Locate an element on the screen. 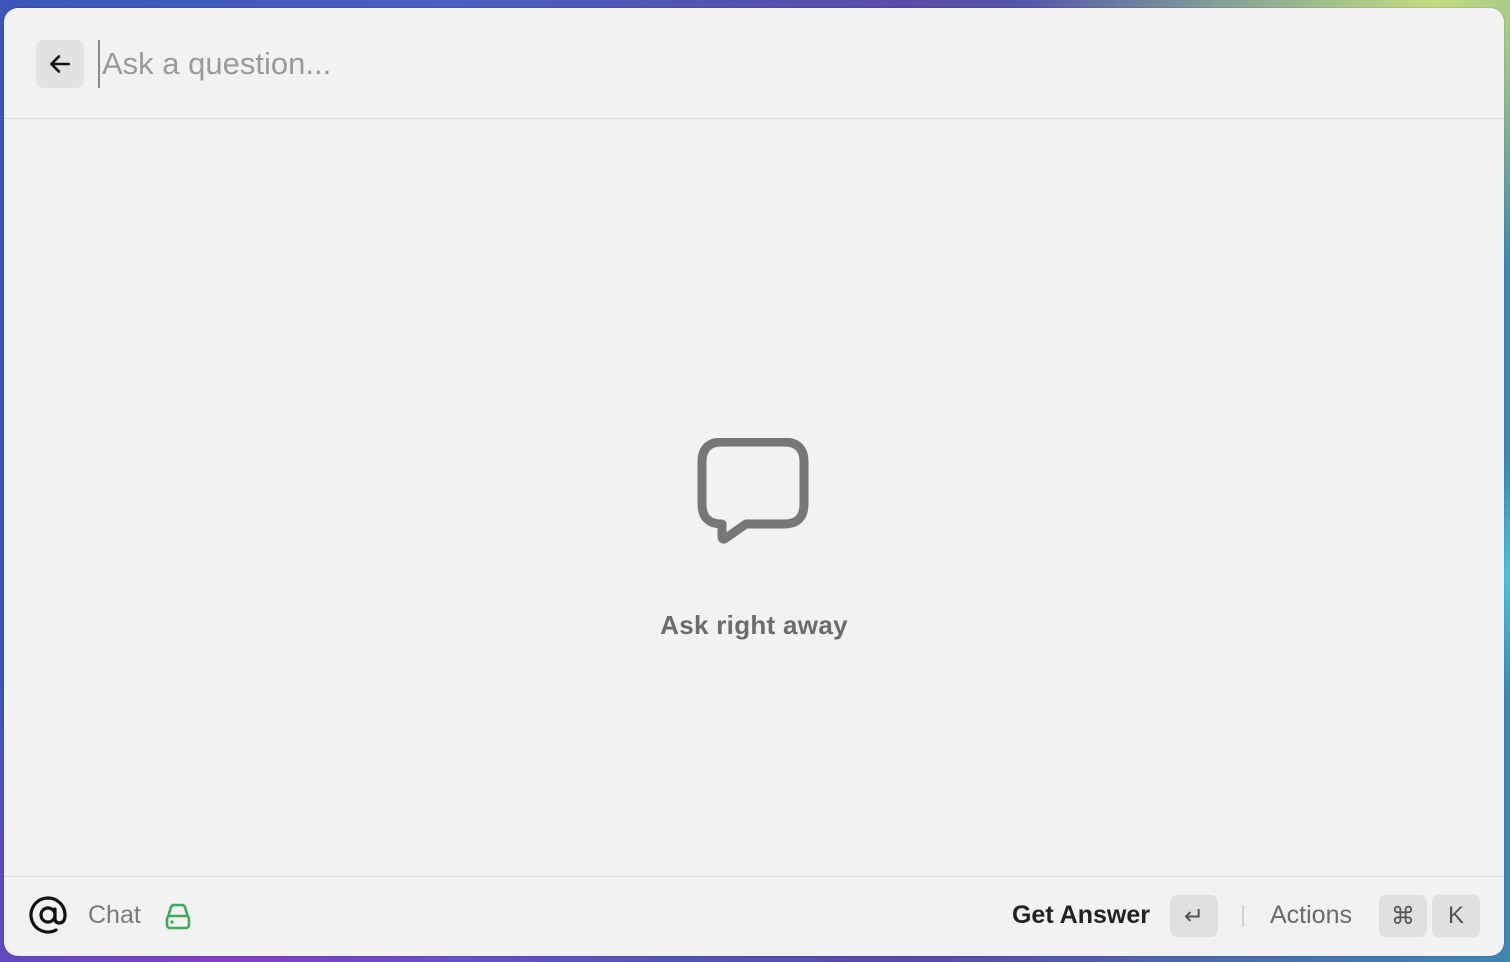 This screenshot has height=962, width=1510. command-key-hint: ⌘ is located at coordinates (1403, 916).